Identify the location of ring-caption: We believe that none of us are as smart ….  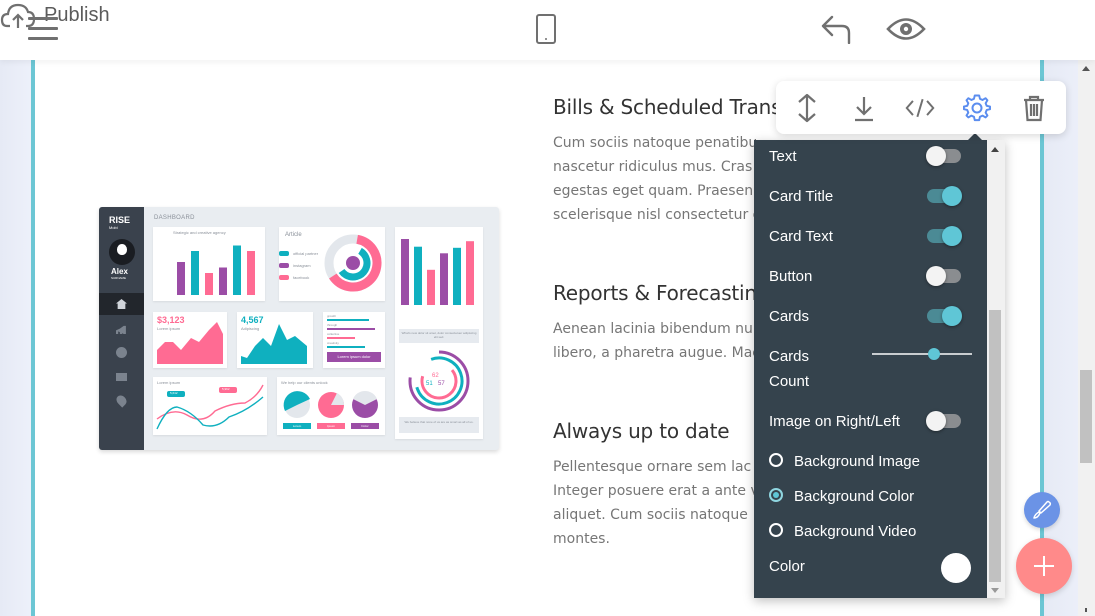
(439, 422).